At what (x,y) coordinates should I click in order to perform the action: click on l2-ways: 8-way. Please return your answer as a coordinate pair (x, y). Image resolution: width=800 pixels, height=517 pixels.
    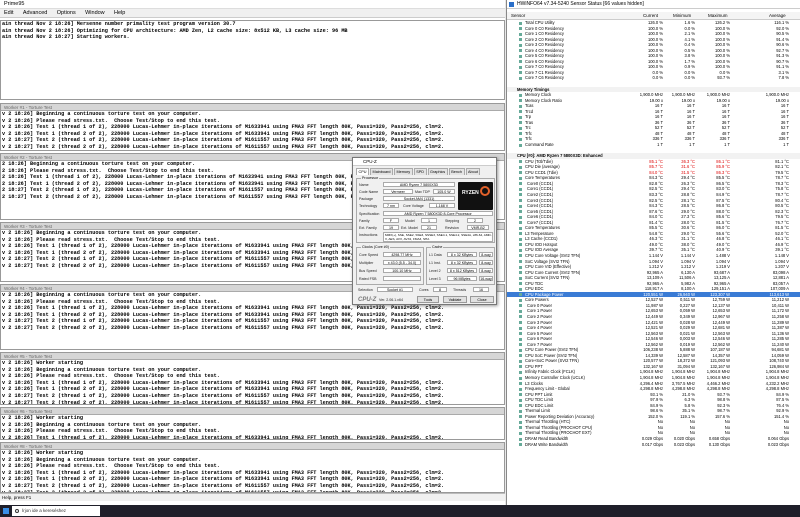
    Looking at the image, I should click on (486, 270).